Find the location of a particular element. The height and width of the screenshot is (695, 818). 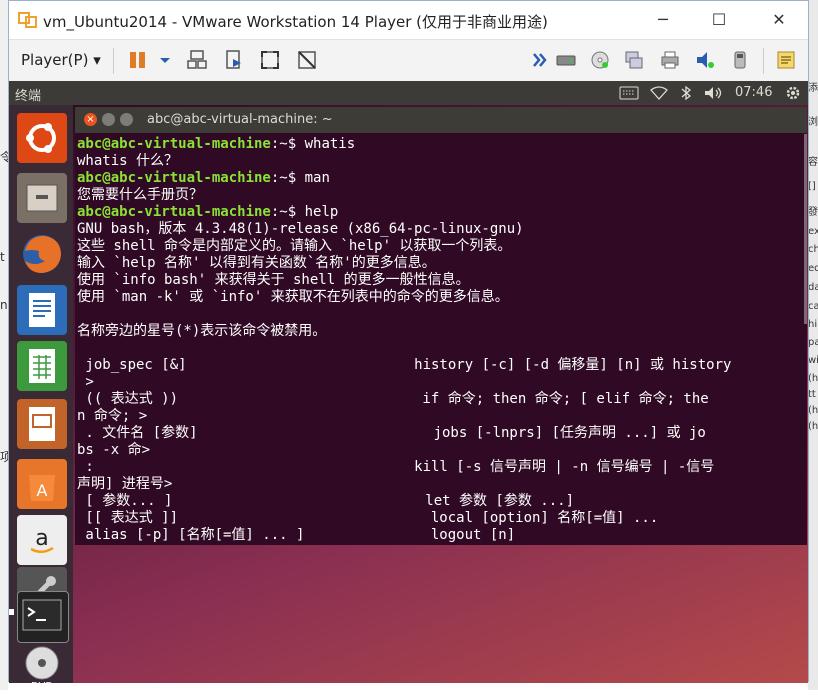

host-text: hi is located at coordinates (813, 324).